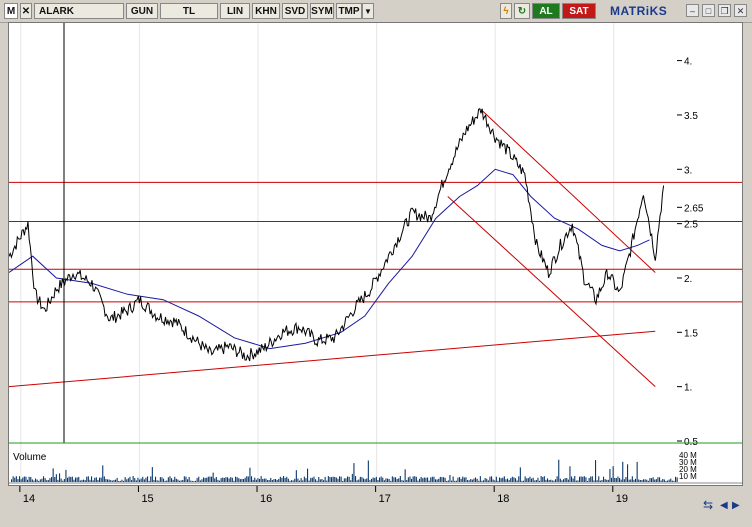 The width and height of the screenshot is (752, 527). Describe the element at coordinates (622, 499) in the screenshot. I see `x-tick-label: 19` at that location.